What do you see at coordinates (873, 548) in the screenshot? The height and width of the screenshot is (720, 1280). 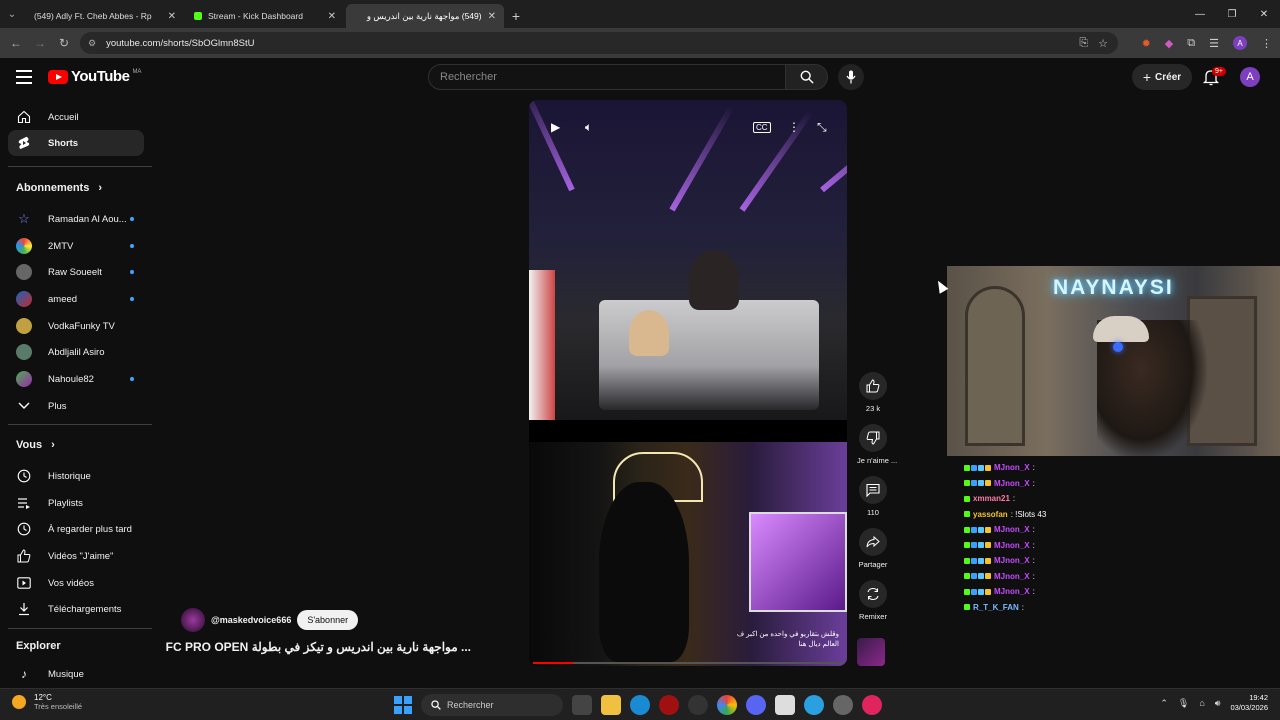 I see `share-button: Partager` at bounding box center [873, 548].